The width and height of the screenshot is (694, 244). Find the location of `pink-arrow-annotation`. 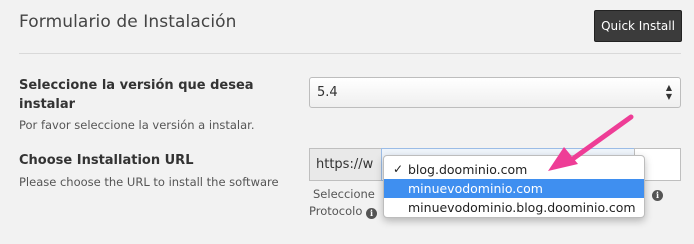

pink-arrow-annotation is located at coordinates (591, 142).